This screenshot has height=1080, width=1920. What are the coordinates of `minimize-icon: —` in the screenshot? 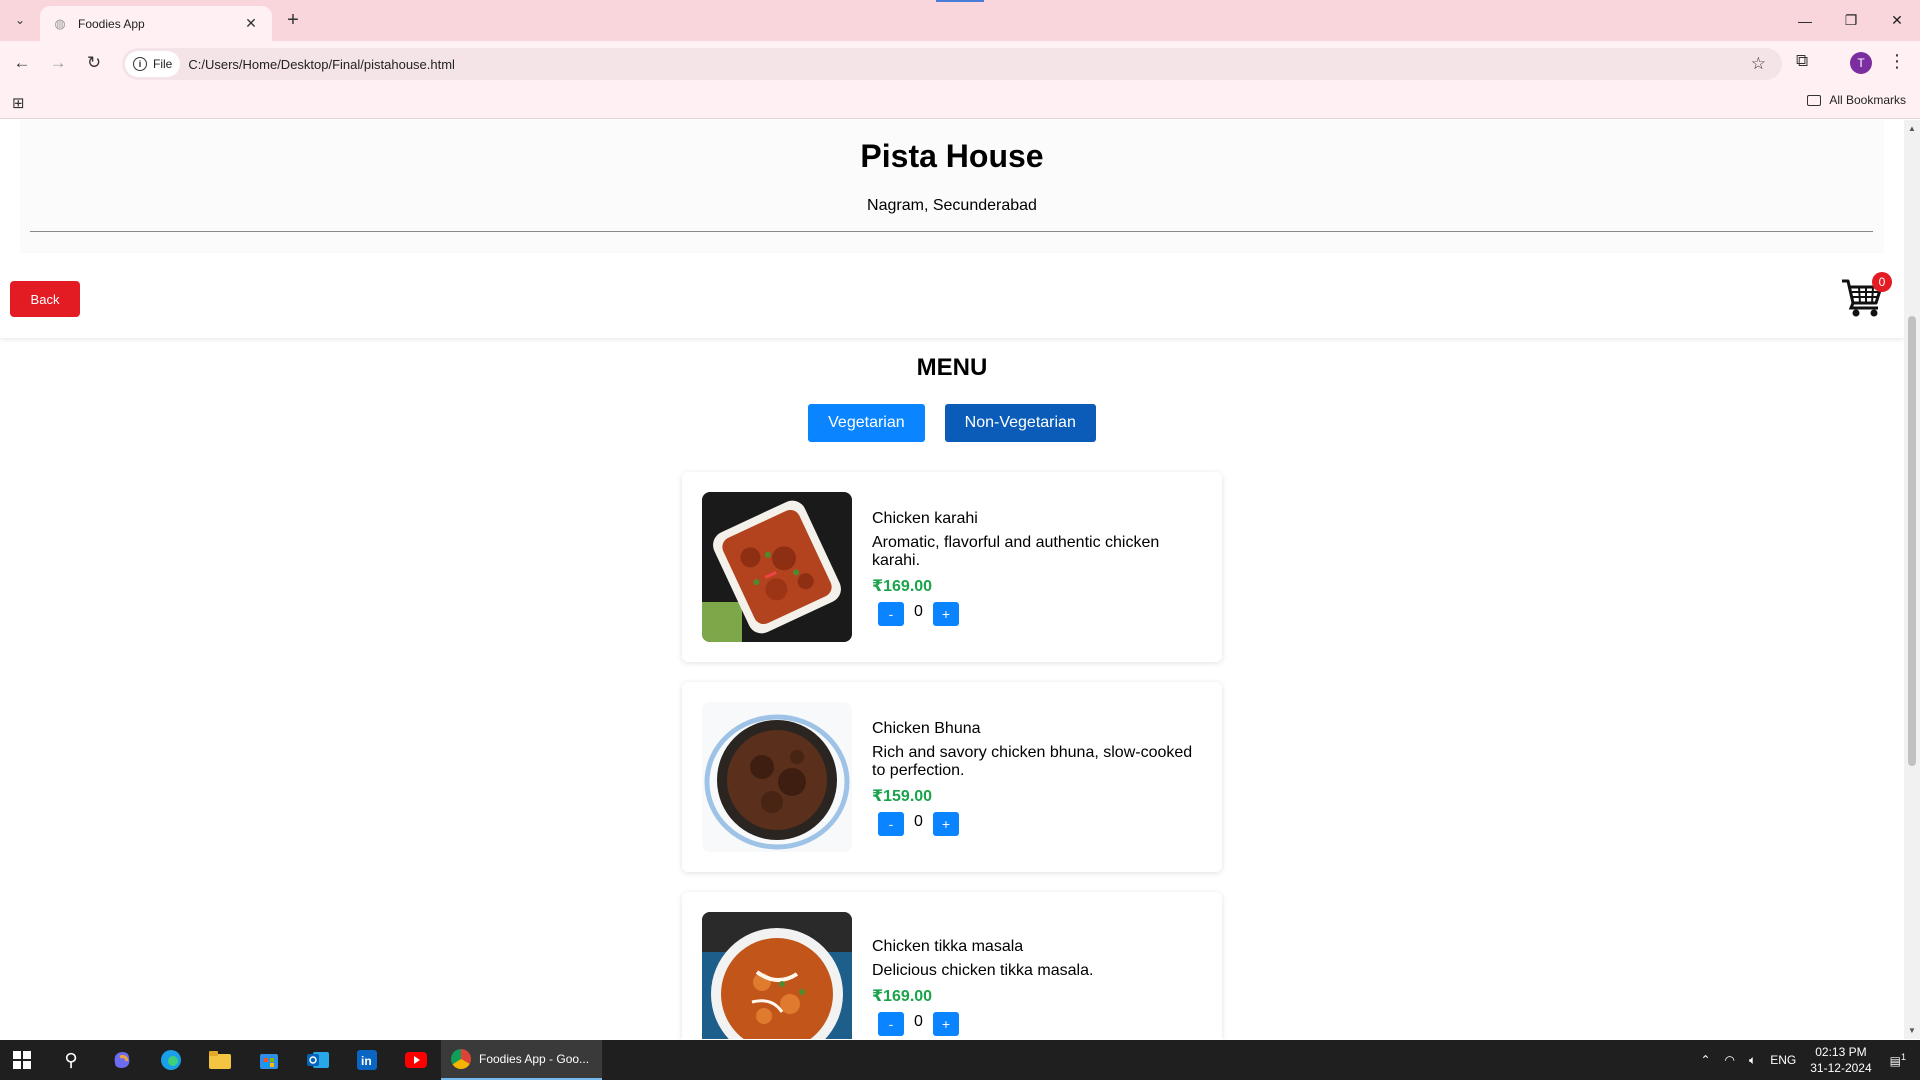 It's located at (1805, 20).